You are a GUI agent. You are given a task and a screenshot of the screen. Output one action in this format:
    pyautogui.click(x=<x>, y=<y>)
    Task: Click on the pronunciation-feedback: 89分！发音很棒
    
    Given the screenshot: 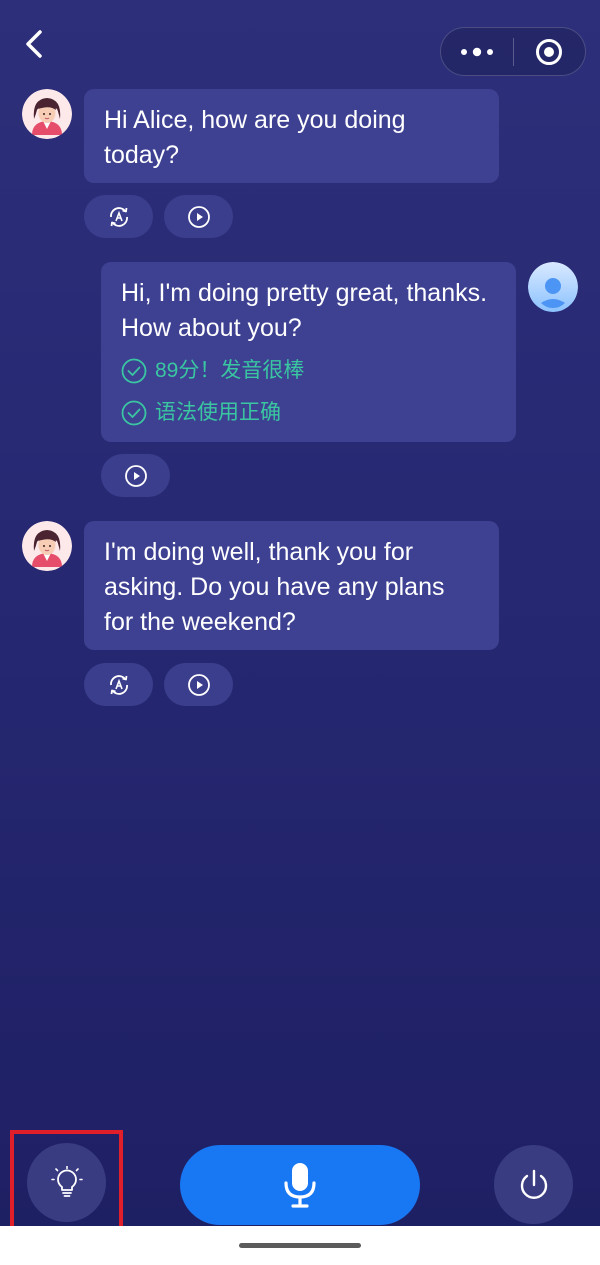 What is the action you would take?
    pyautogui.click(x=308, y=371)
    